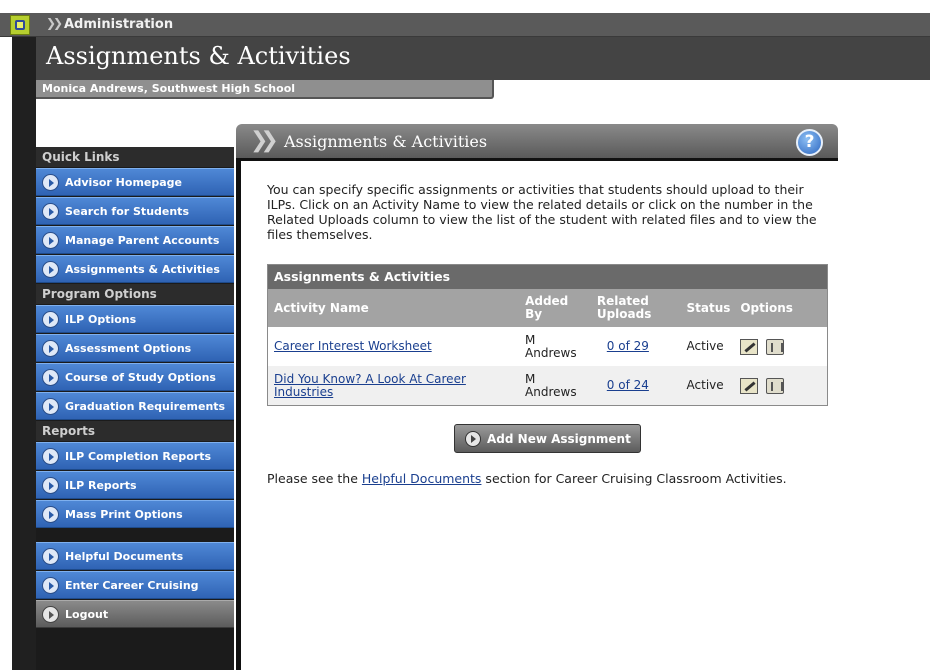  I want to click on helpful-documents-link: Helpful Documents, so click(422, 478).